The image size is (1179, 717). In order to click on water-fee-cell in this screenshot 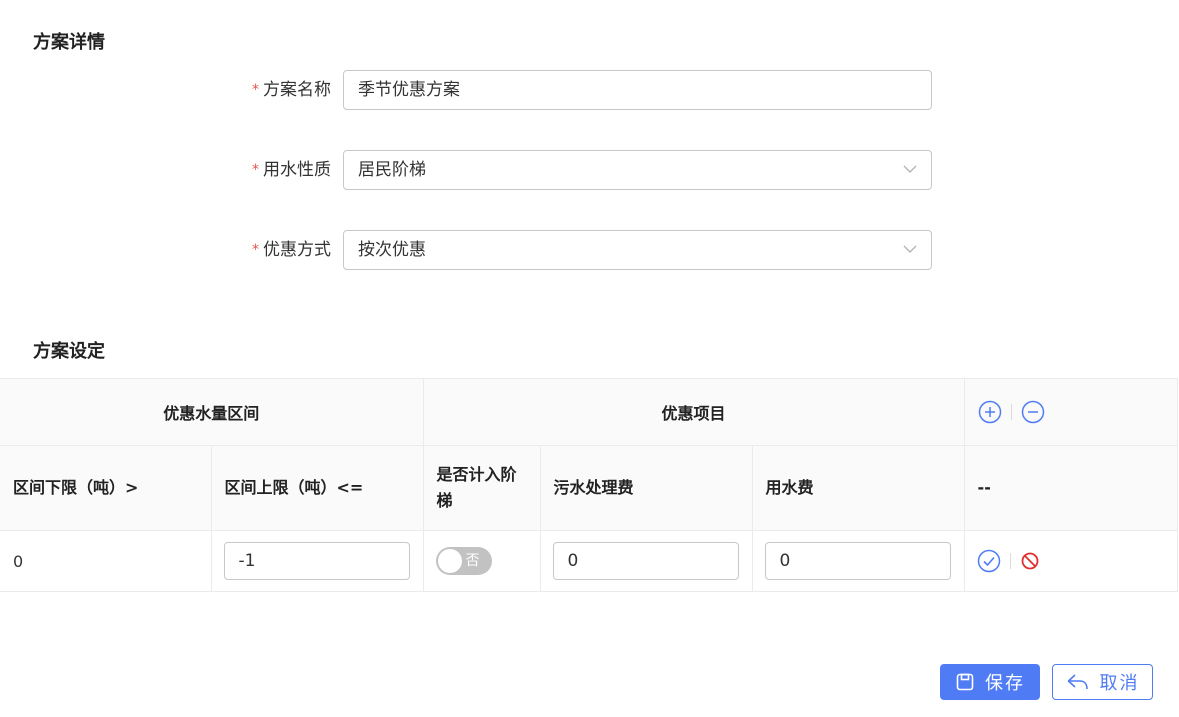, I will do `click(858, 561)`.